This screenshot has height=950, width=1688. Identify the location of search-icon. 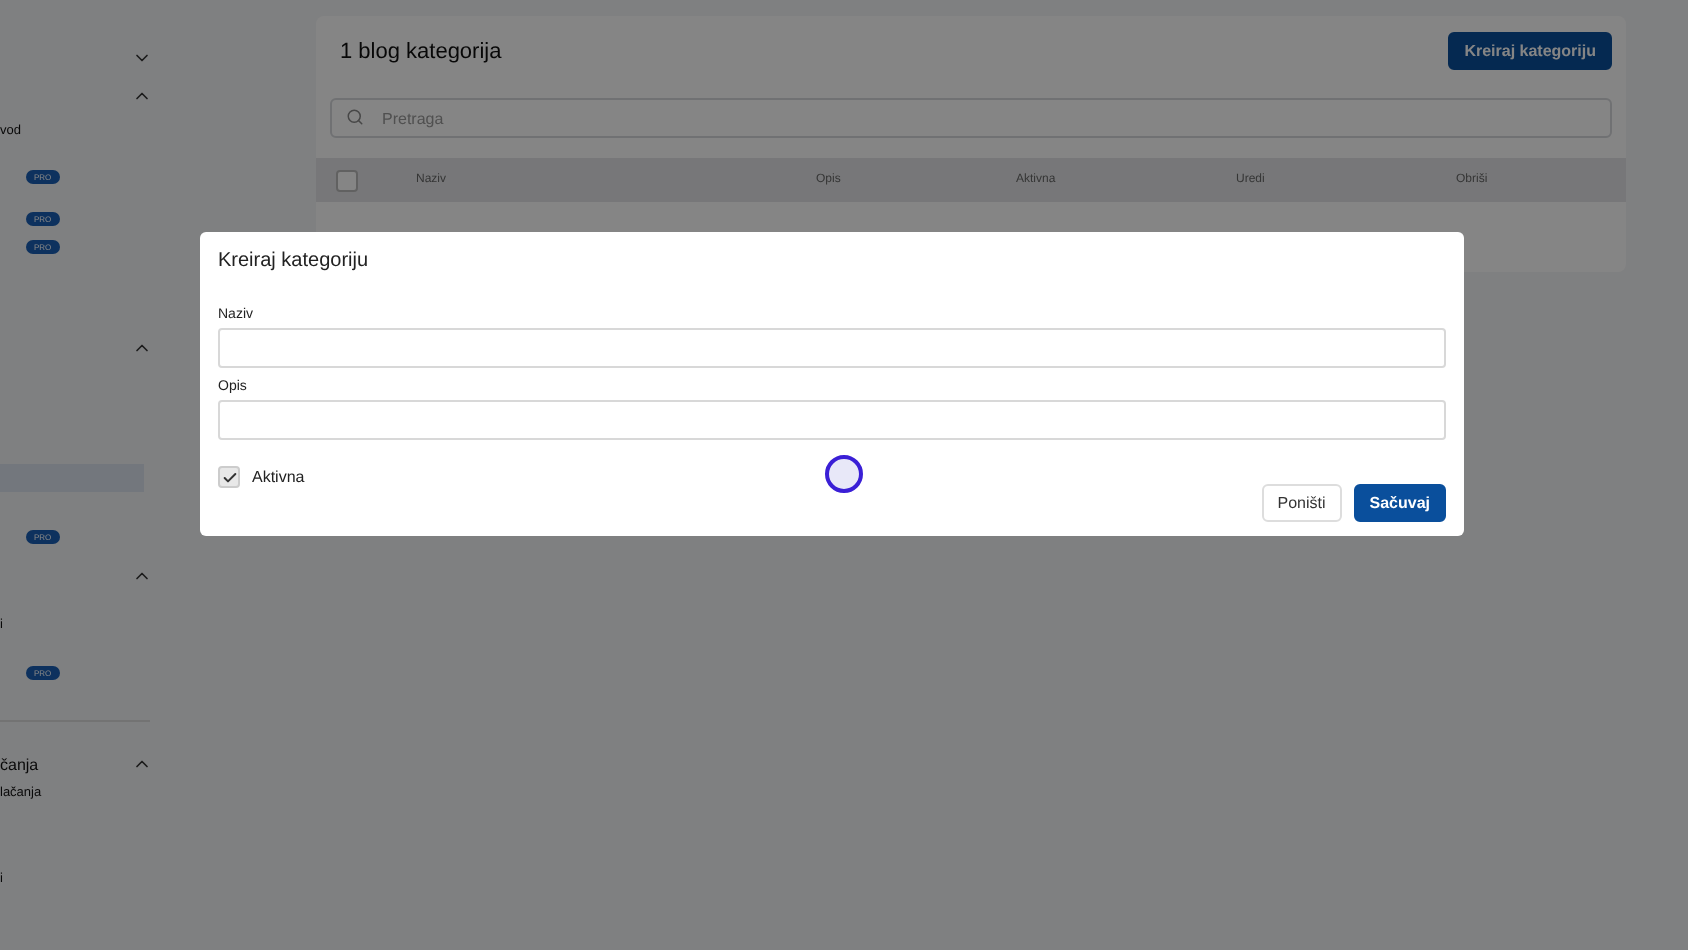
(355, 117).